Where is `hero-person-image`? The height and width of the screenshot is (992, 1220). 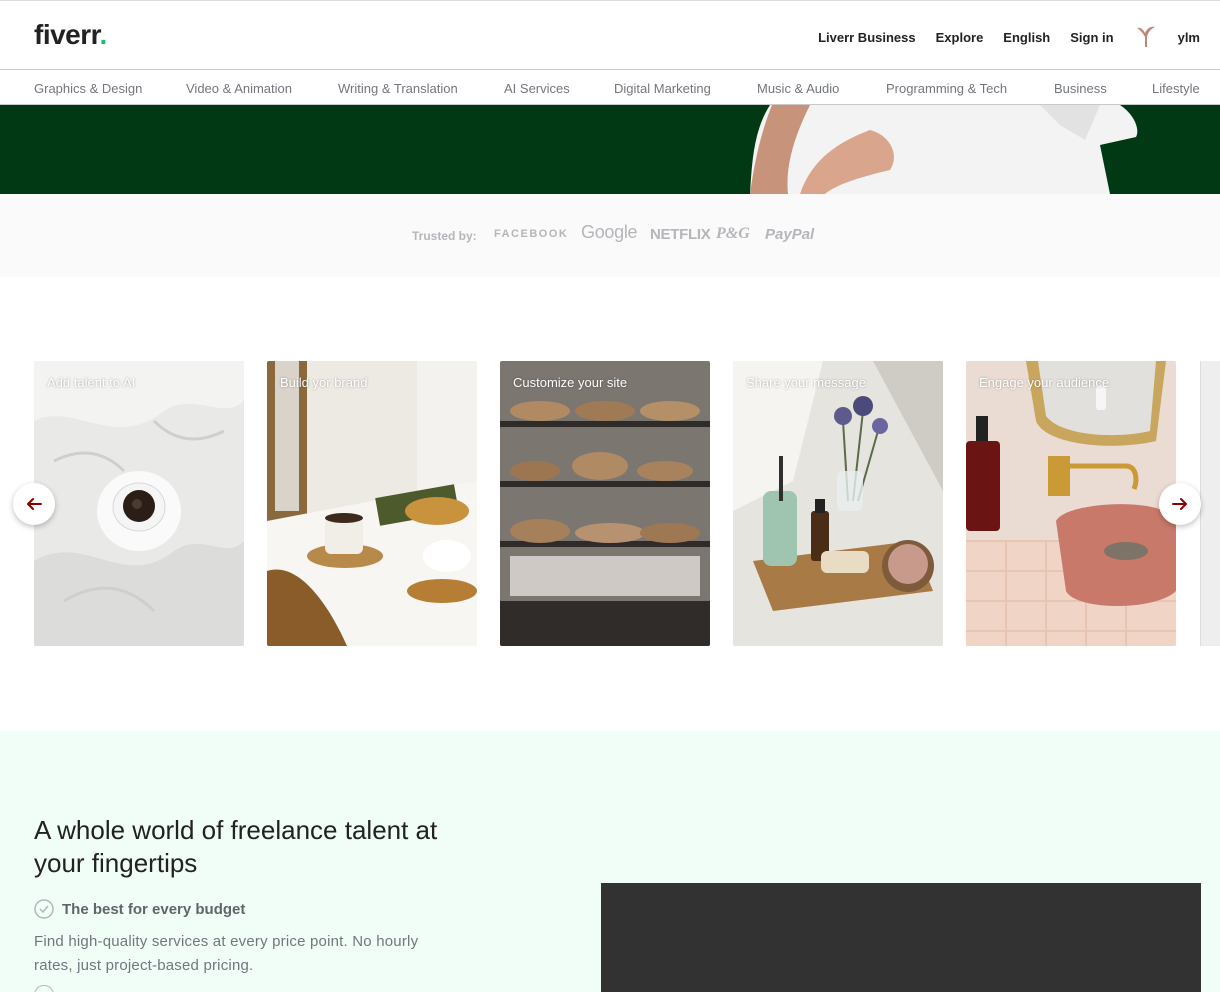
hero-person-image is located at coordinates (944, 149).